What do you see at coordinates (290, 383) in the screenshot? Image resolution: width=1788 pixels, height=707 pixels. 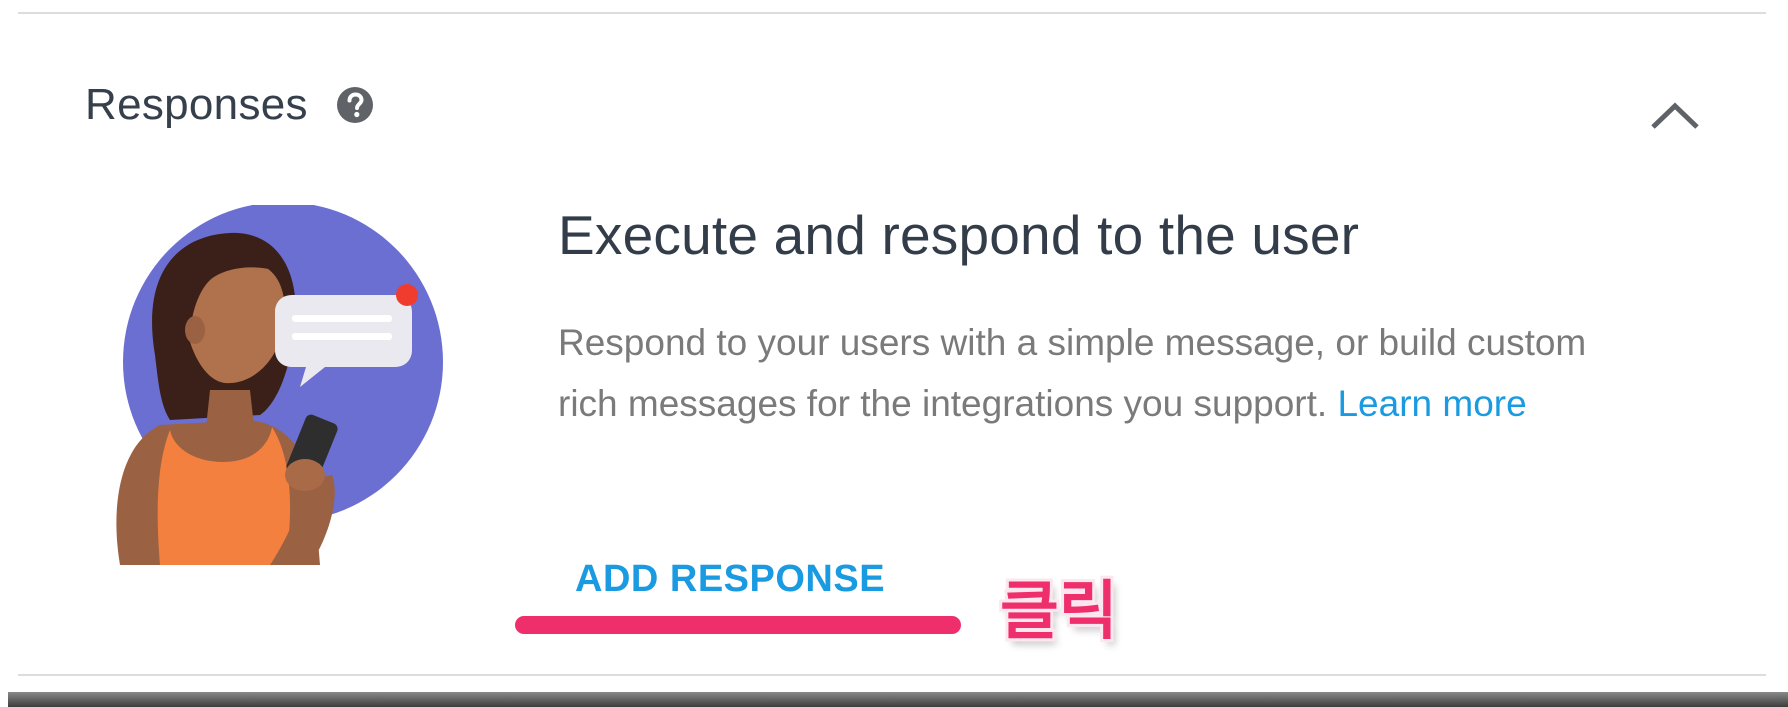 I see `user-with-phone-illustration` at bounding box center [290, 383].